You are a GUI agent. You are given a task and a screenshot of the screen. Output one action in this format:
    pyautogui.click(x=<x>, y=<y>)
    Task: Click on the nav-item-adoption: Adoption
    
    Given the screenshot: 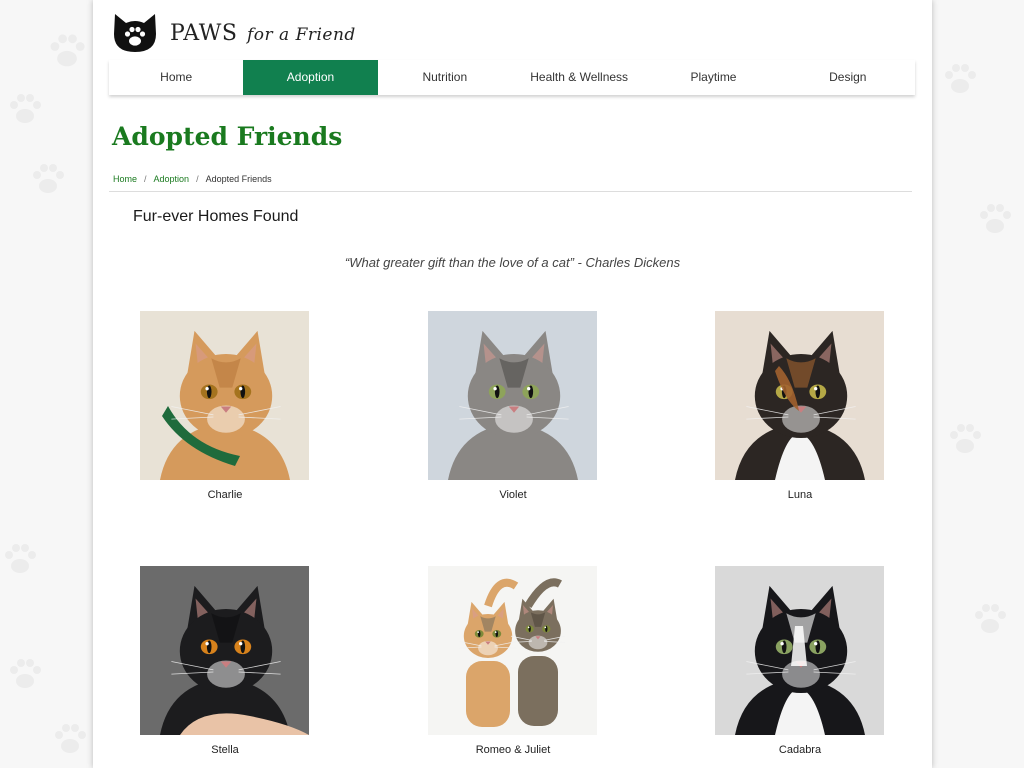 What is the action you would take?
    pyautogui.click(x=310, y=77)
    